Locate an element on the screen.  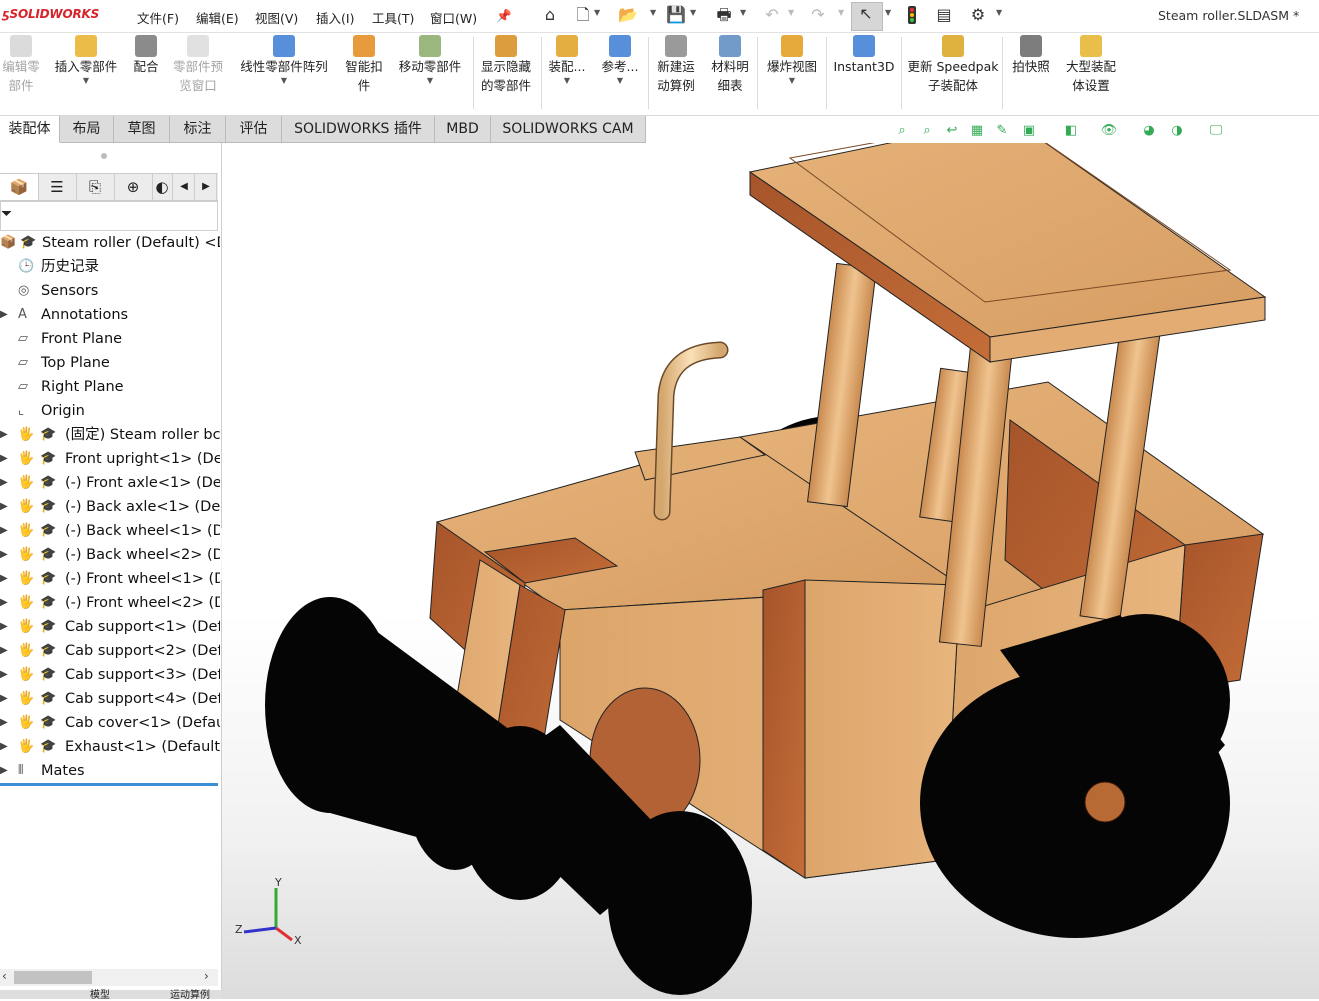
tree-item: 🕒 历史记录 is located at coordinates (110, 267).